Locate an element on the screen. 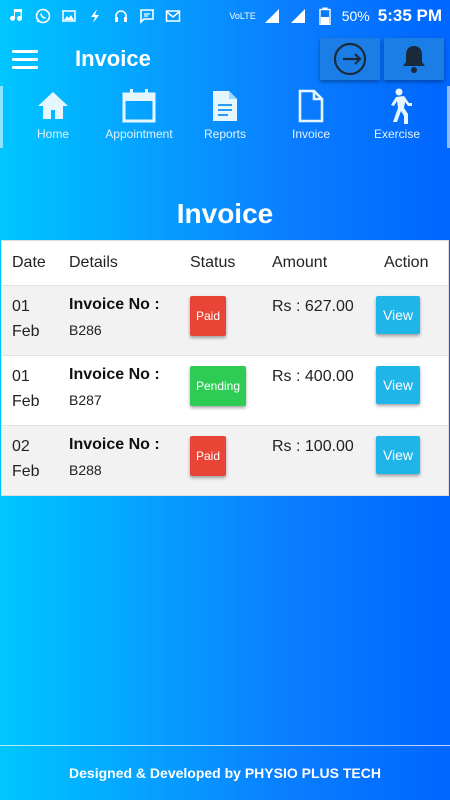 Image resolution: width=450 pixels, height=800 pixels. bell-icon is located at coordinates (414, 59).